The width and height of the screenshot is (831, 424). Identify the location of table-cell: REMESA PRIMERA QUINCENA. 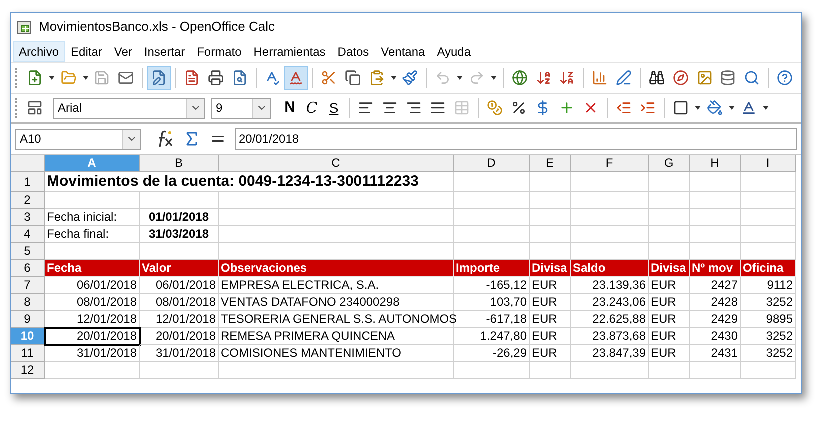
(336, 336).